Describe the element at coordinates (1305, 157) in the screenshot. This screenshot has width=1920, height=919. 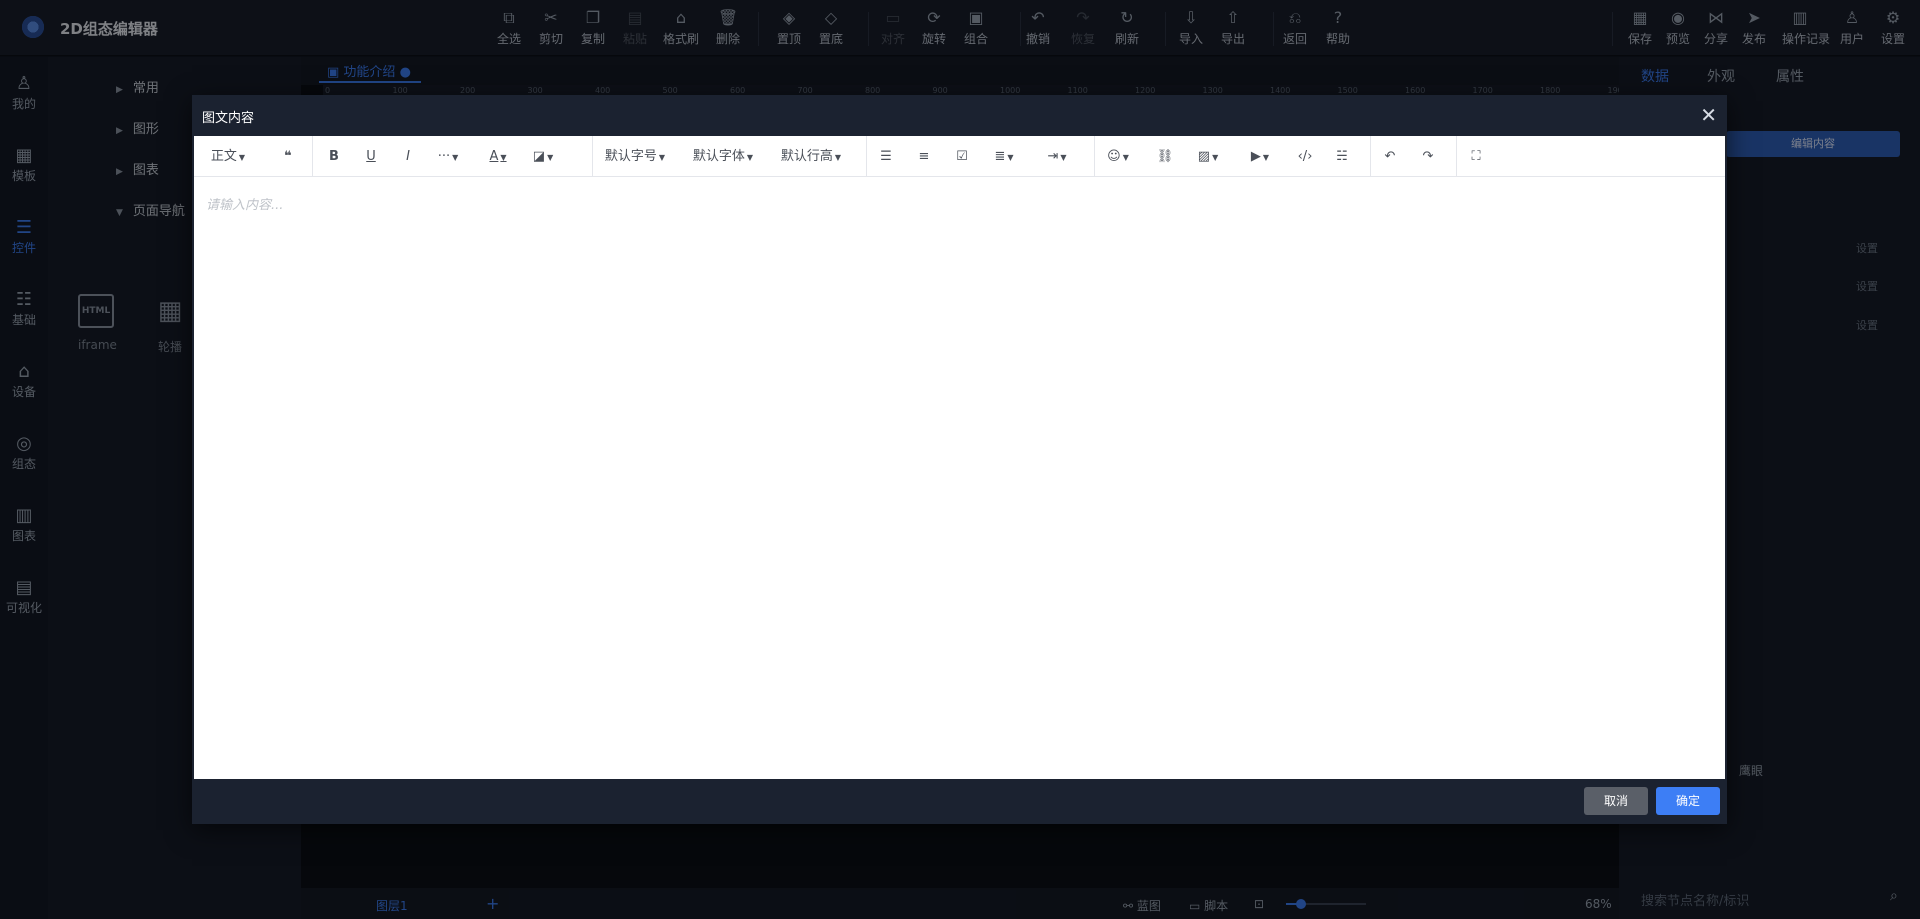
I see `code-icon: ‹/›` at that location.